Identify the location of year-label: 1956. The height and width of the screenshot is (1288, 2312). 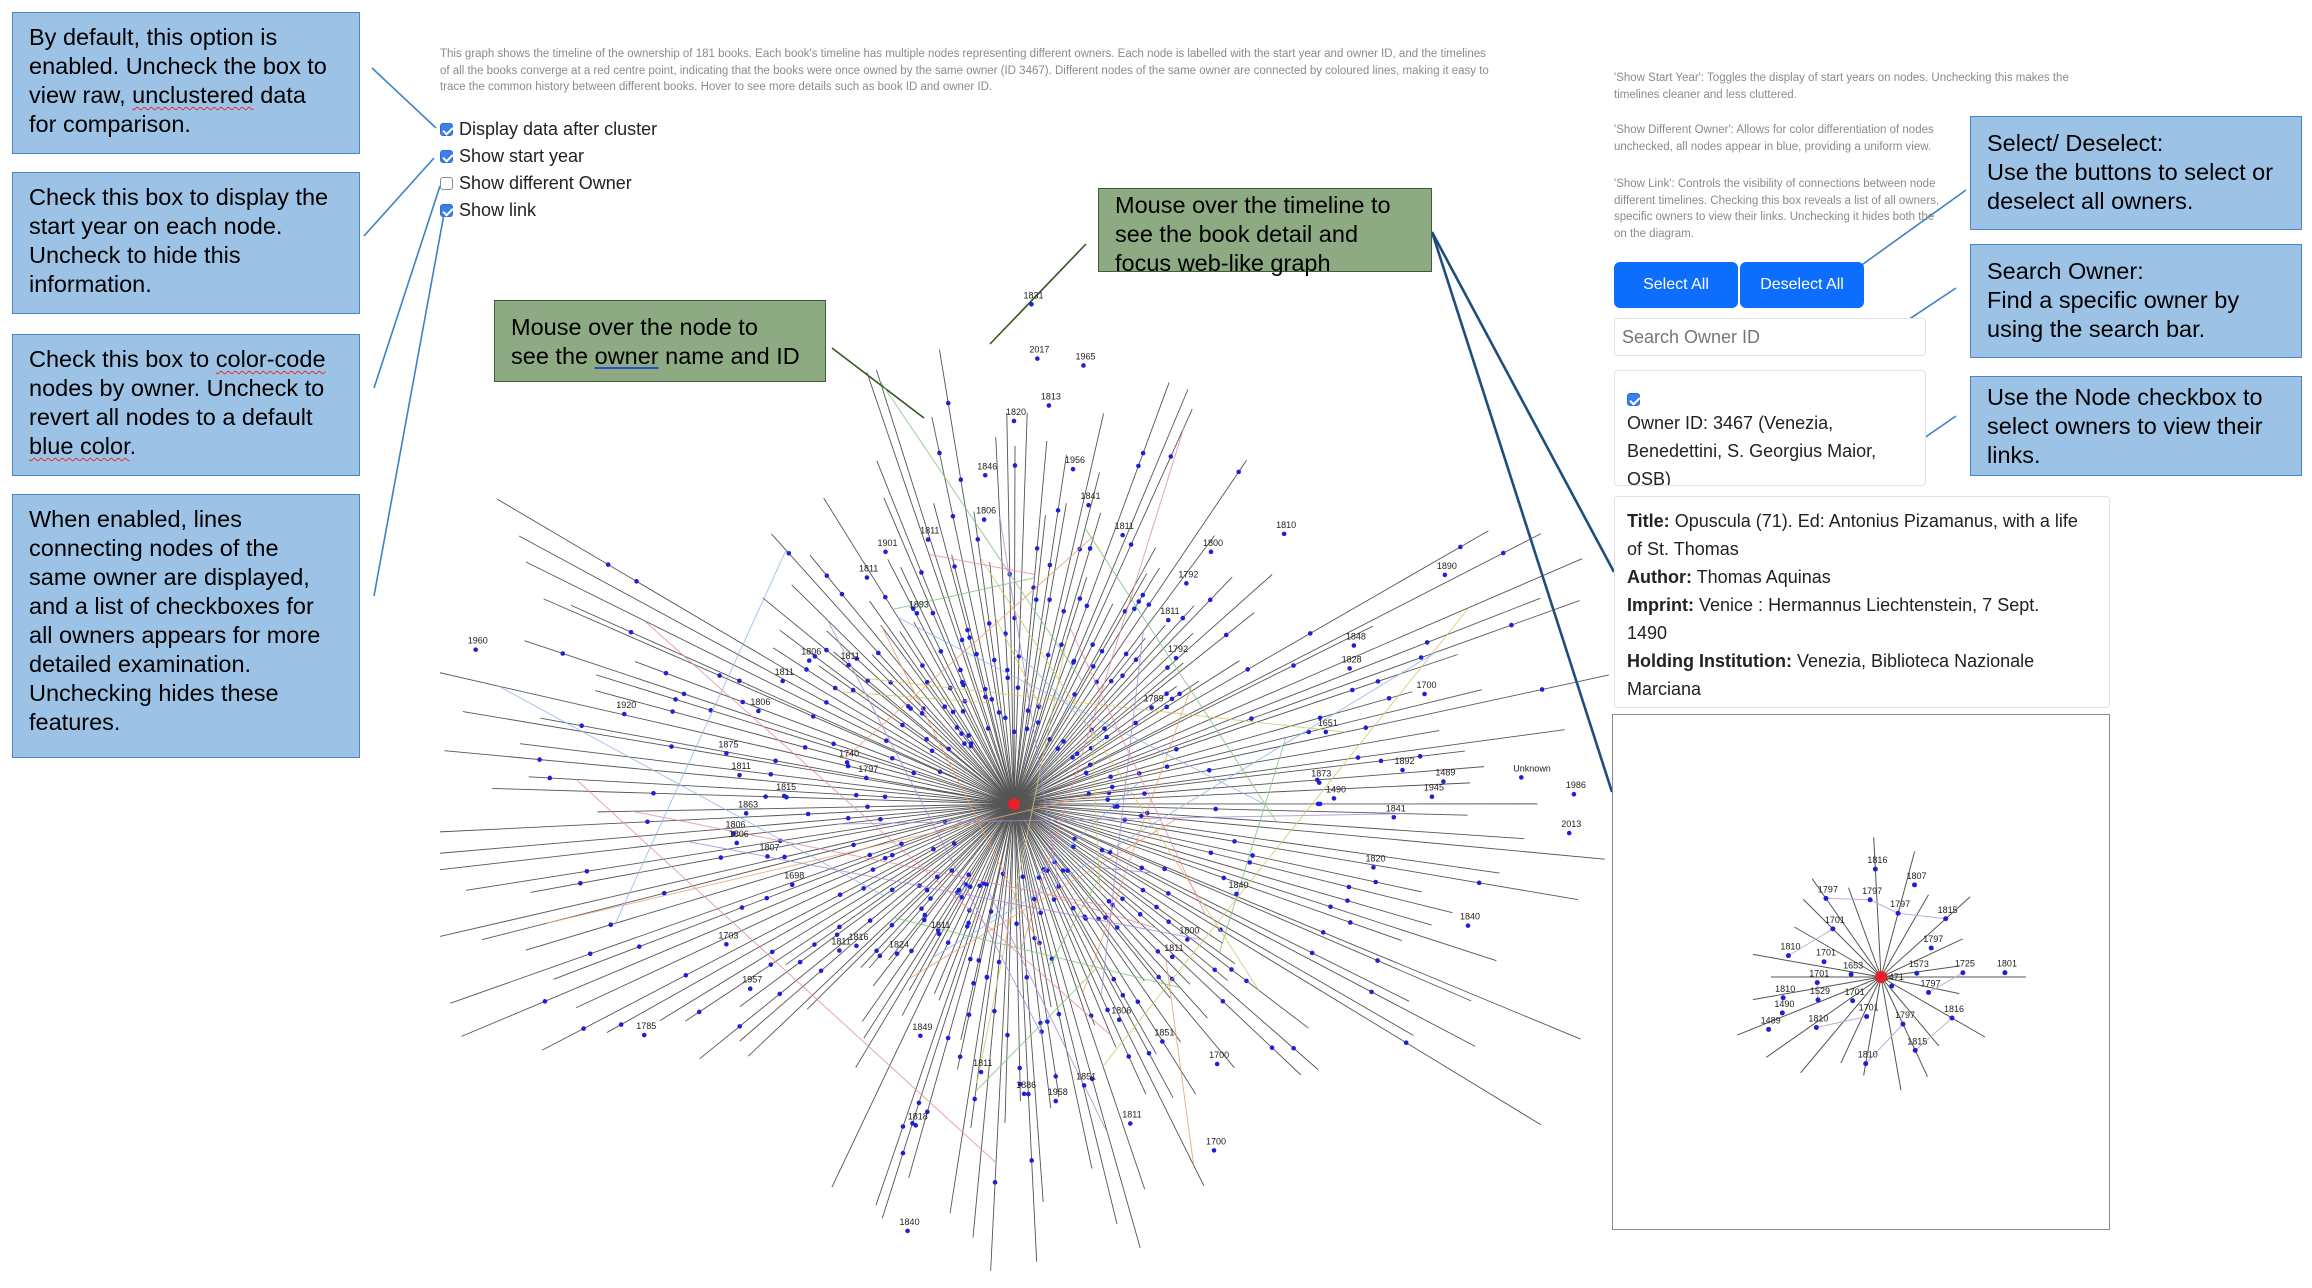
(1075, 460).